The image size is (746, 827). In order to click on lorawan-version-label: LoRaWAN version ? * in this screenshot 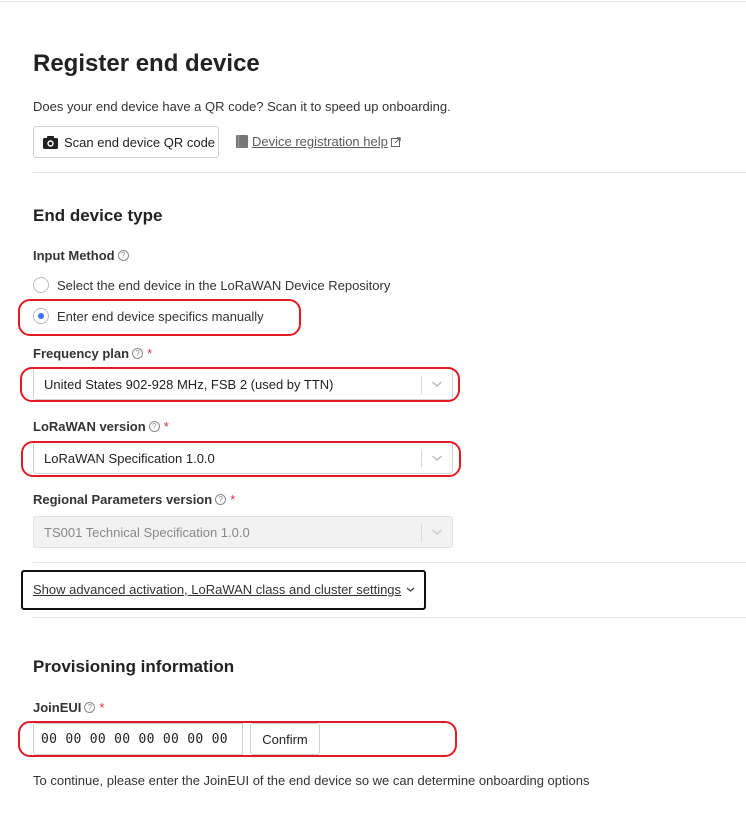, I will do `click(101, 426)`.